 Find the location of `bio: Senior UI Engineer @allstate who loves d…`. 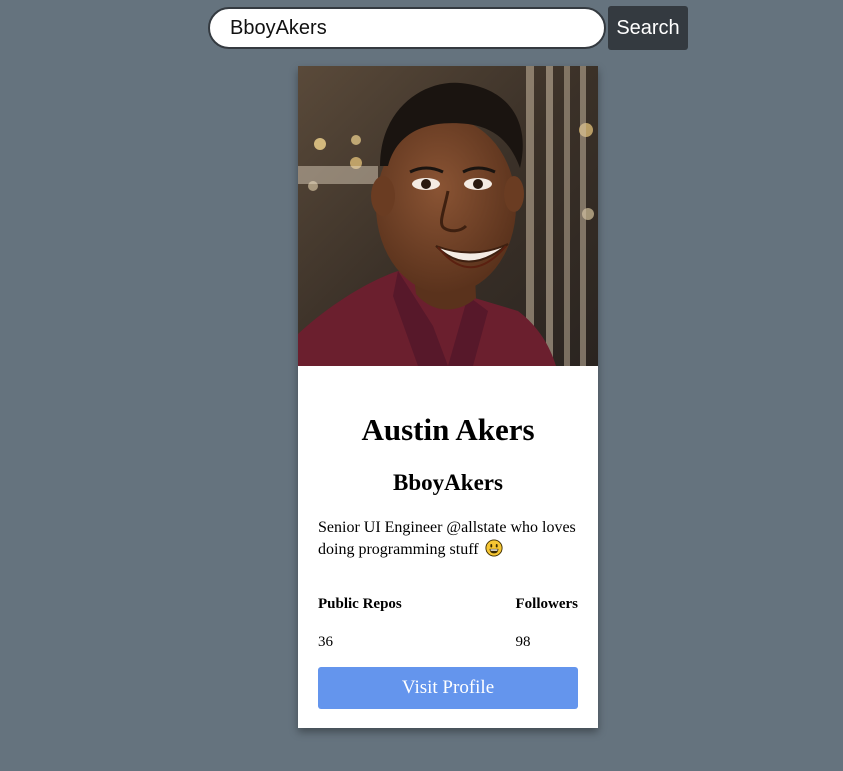

bio: Senior UI Engineer @allstate who loves d… is located at coordinates (448, 539).